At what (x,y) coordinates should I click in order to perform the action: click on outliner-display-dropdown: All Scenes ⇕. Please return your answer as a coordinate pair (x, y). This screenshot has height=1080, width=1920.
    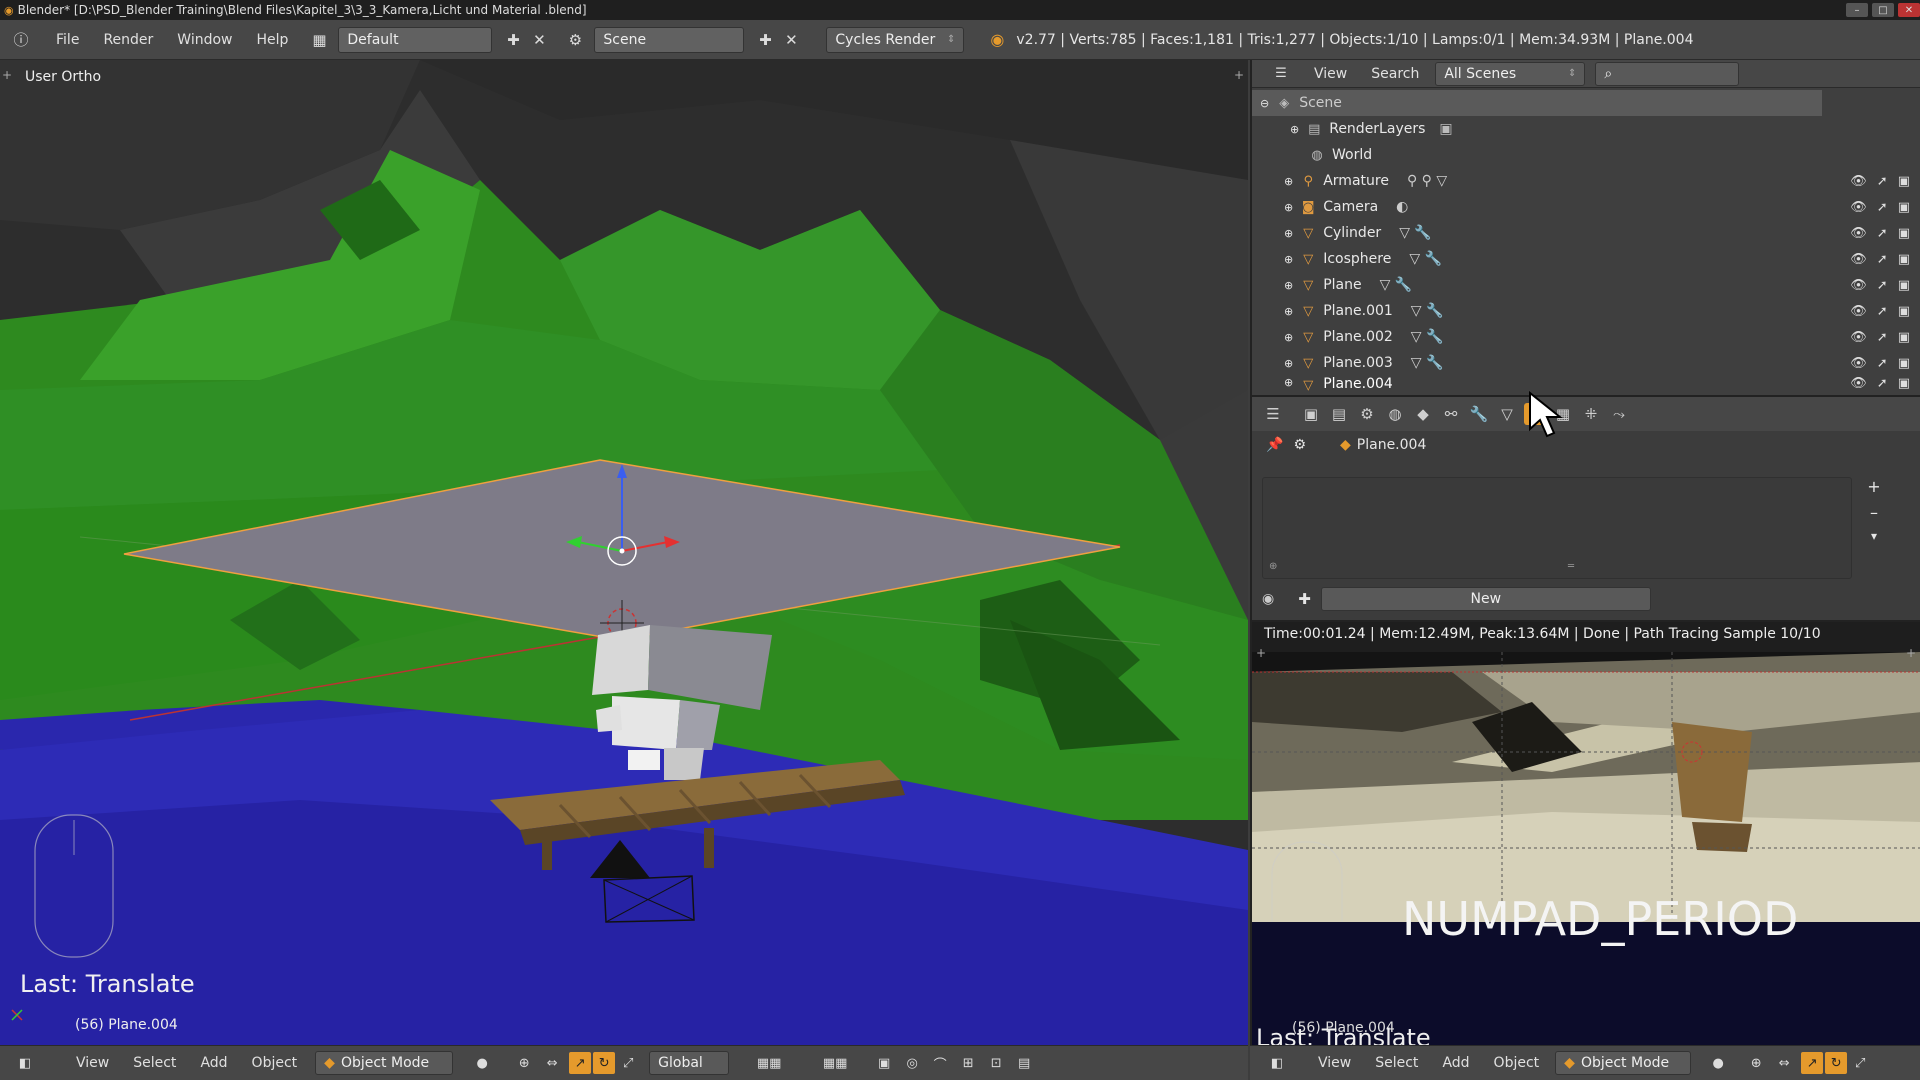
    Looking at the image, I should click on (1510, 73).